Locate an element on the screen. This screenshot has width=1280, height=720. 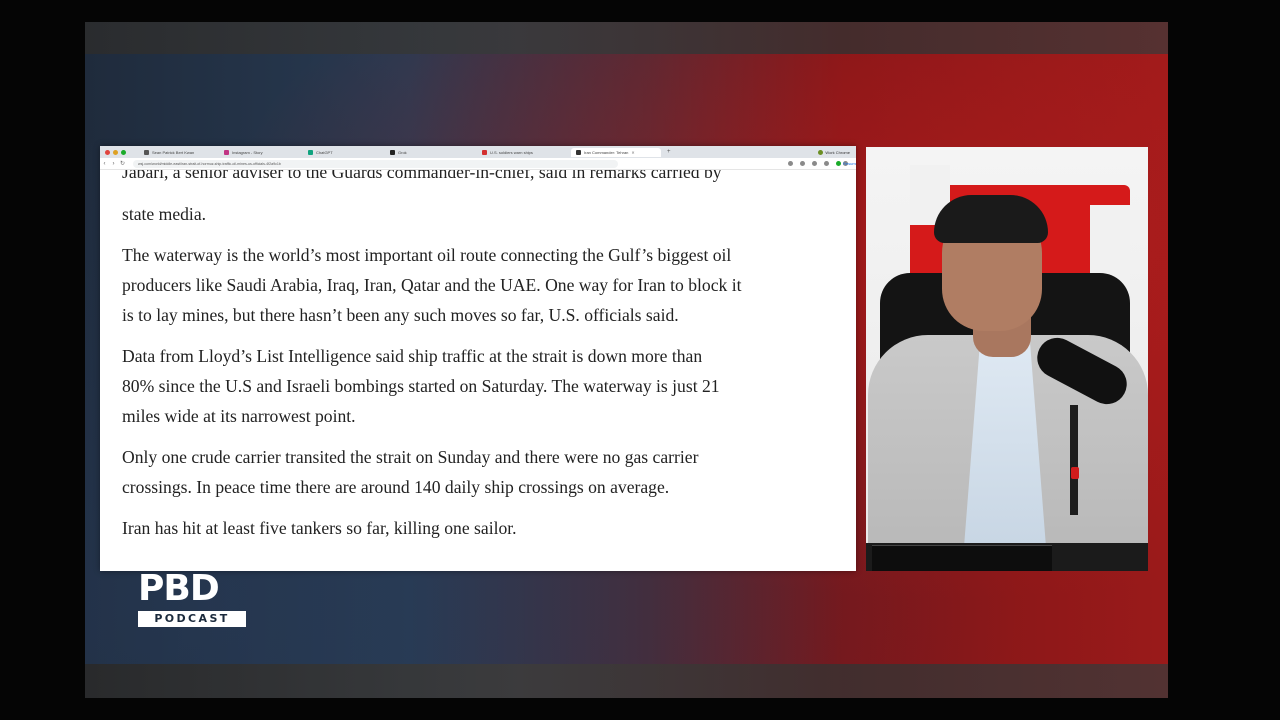
close-window-button is located at coordinates (107, 152).